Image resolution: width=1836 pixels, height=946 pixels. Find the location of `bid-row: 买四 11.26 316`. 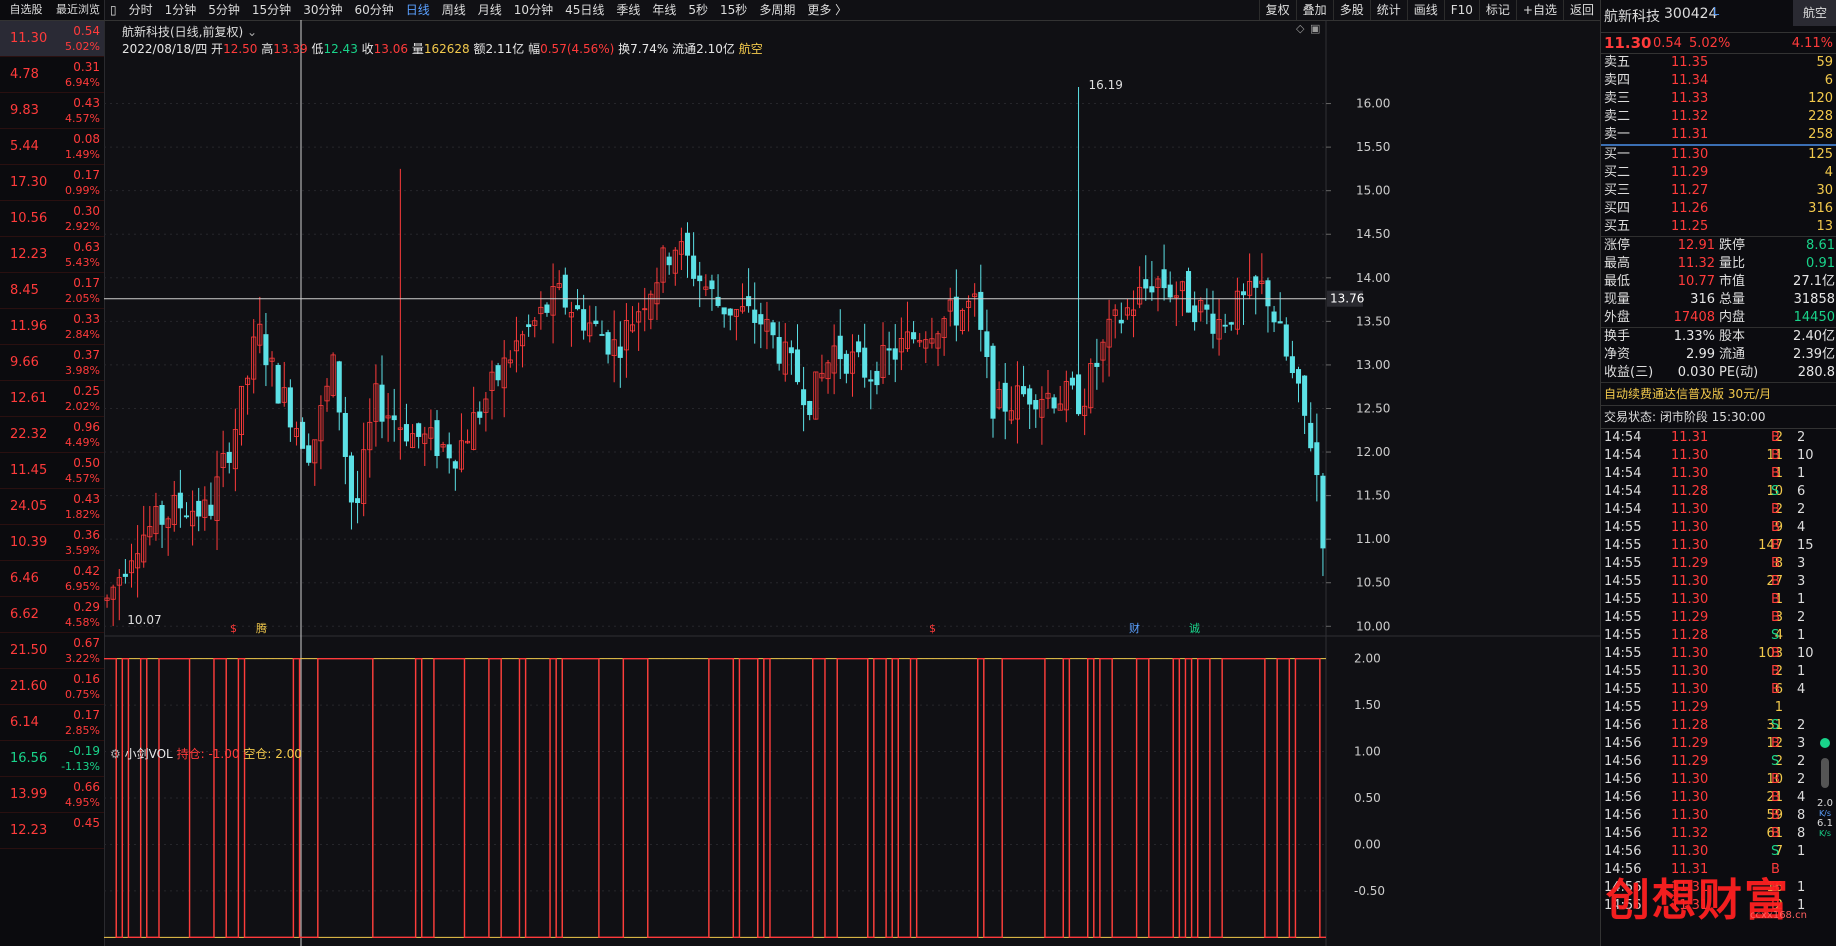

bid-row: 买四 11.26 316 is located at coordinates (1718, 209).